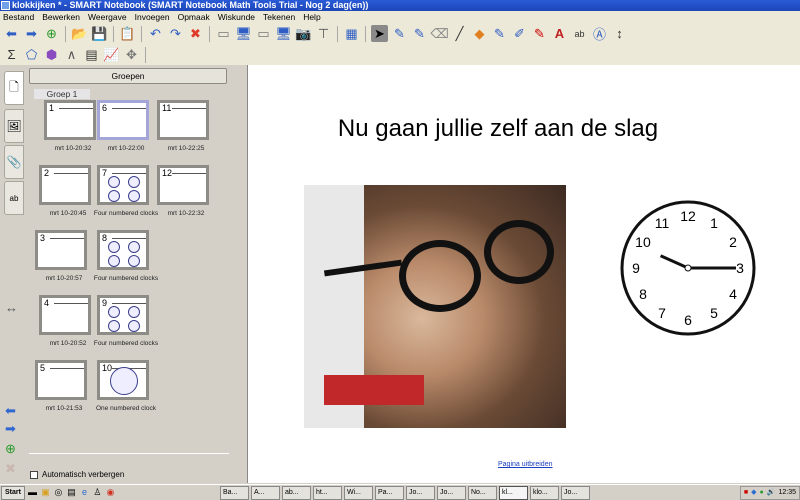 The width and height of the screenshot is (800, 500). I want to click on fill-icon: ✐, so click(519, 33).